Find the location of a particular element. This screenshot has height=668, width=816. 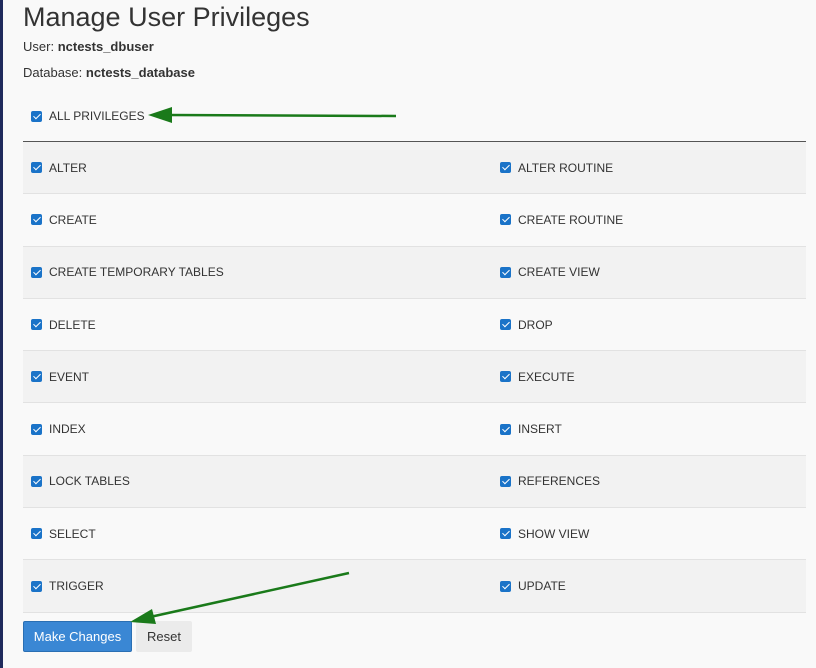

privilege-checkbox: INDEX is located at coordinates (58, 429).